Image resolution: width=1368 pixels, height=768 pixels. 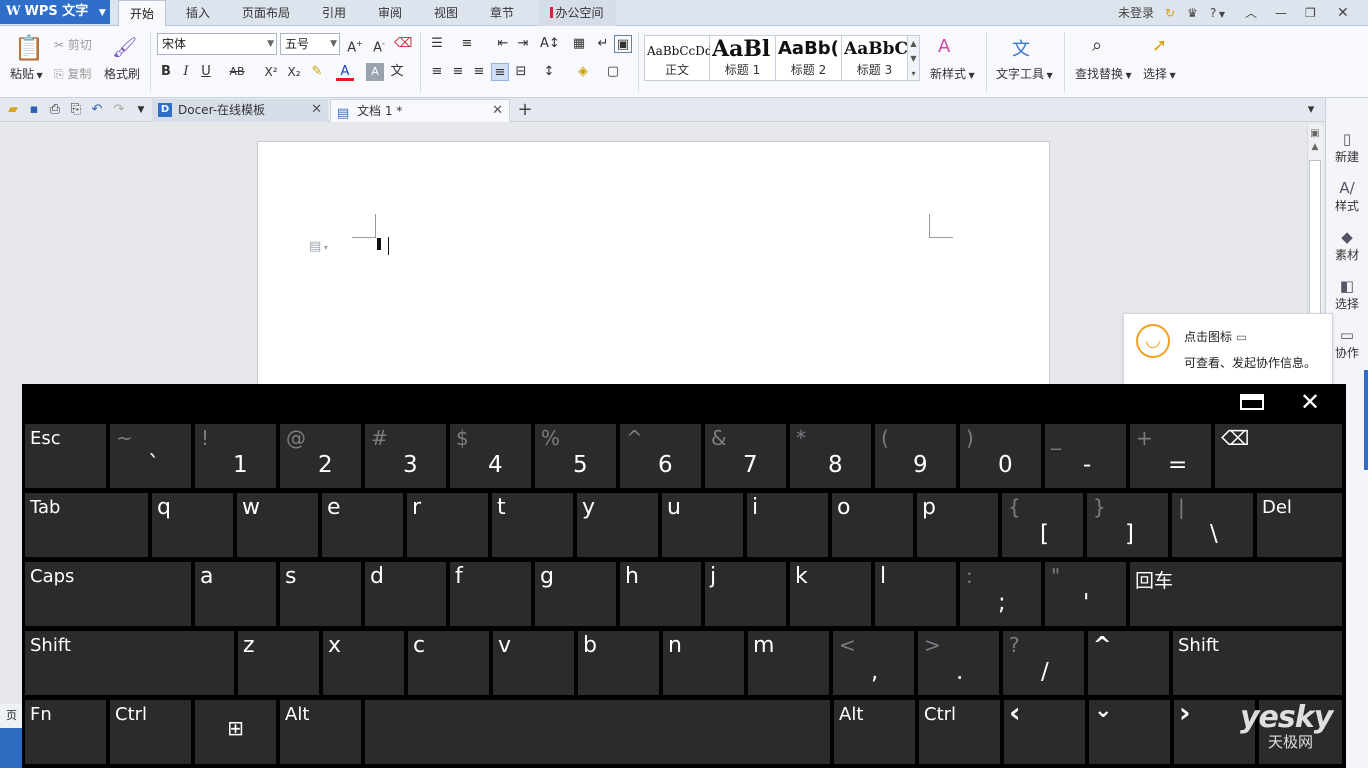 What do you see at coordinates (277, 525) in the screenshot?
I see `key-w: w` at bounding box center [277, 525].